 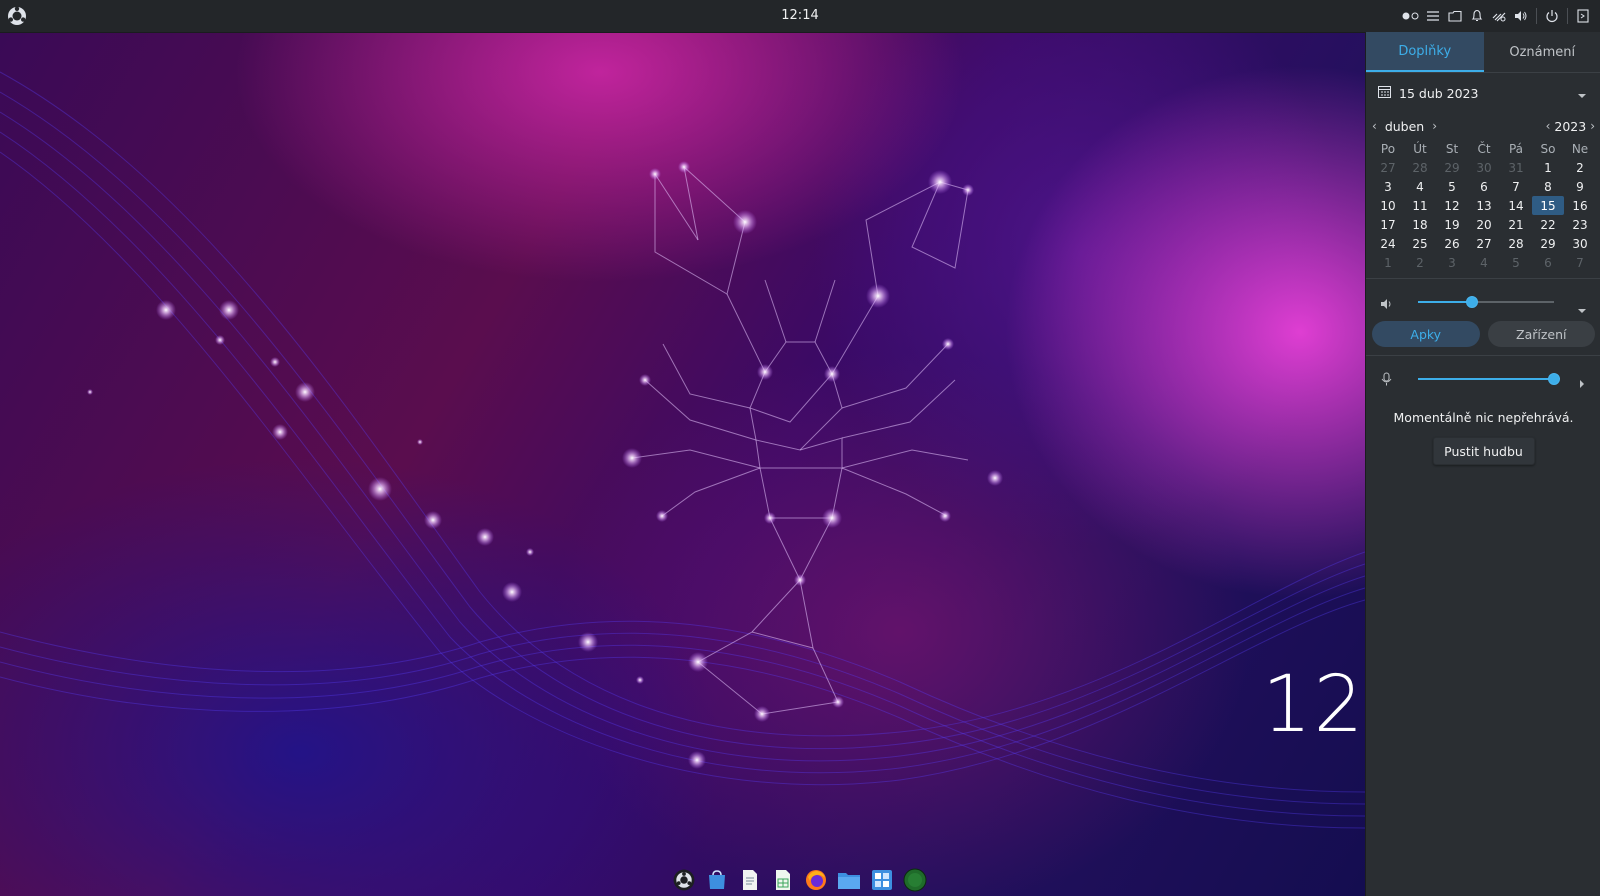 What do you see at coordinates (1516, 167) in the screenshot?
I see `calendar-day: 31` at bounding box center [1516, 167].